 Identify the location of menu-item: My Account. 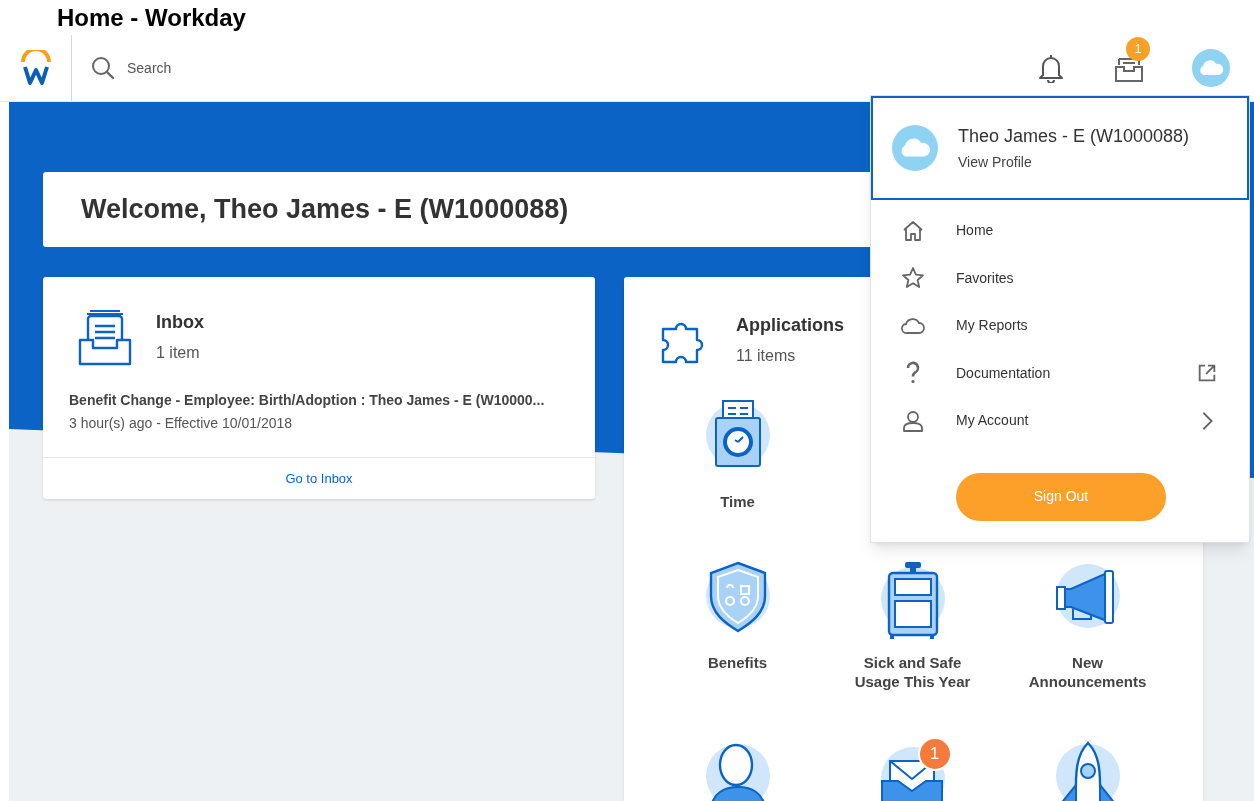
(1060, 421).